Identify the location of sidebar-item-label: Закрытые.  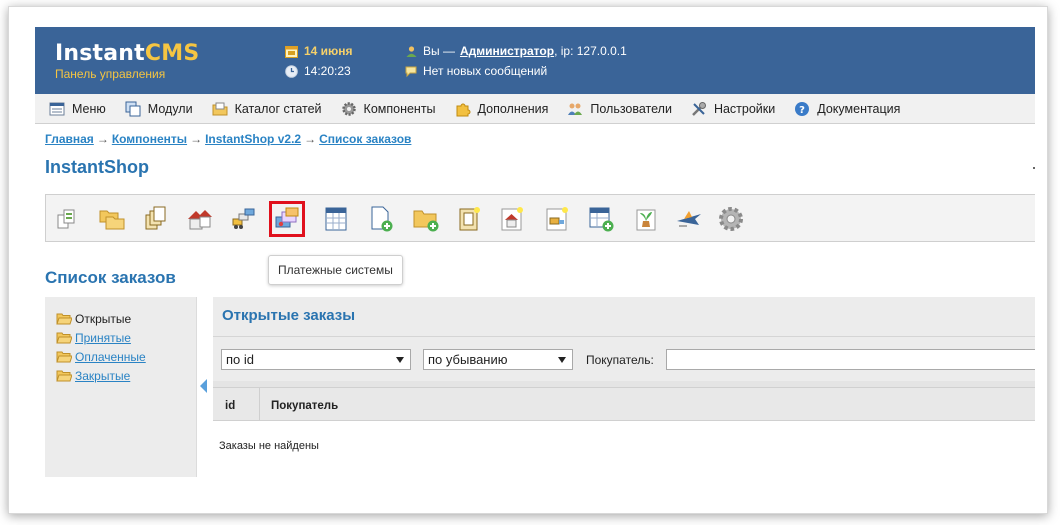
(103, 375).